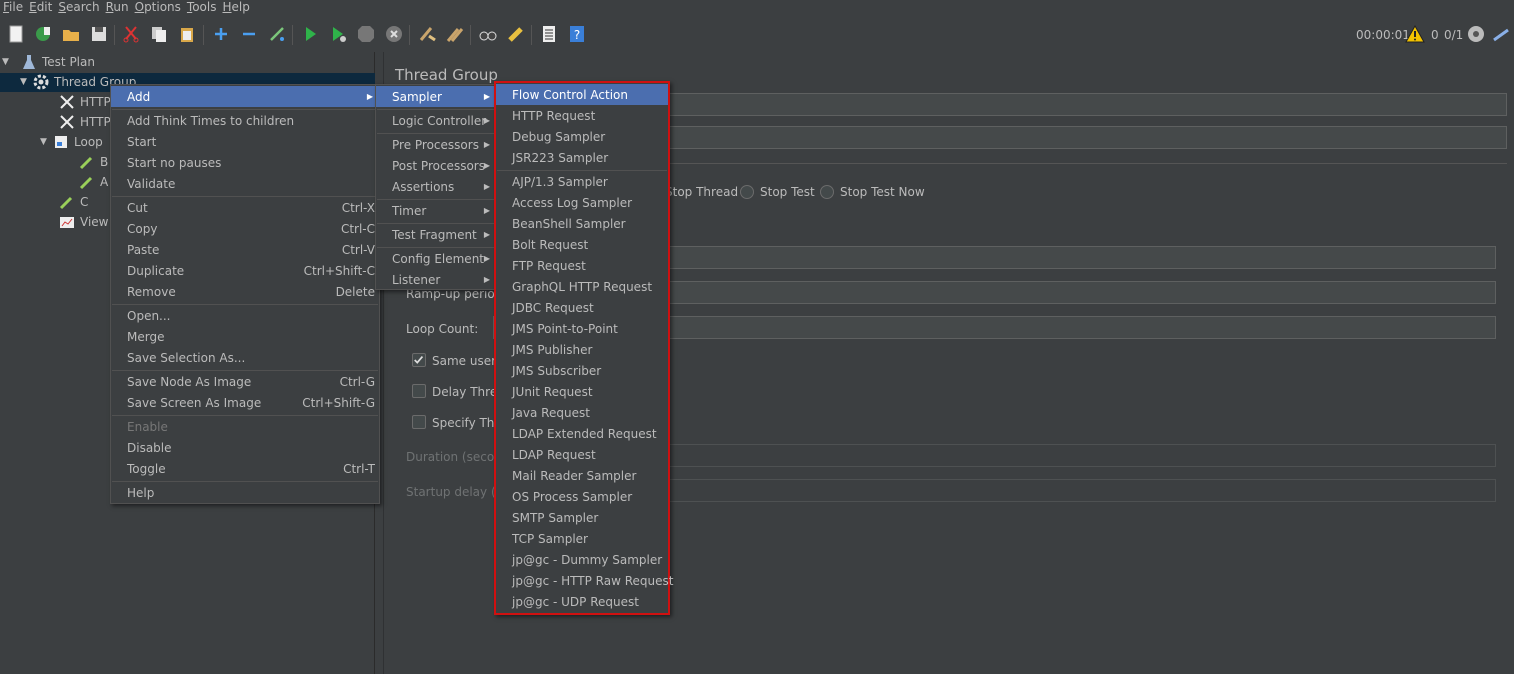 Image resolution: width=1514 pixels, height=674 pixels. I want to click on sampler-item-os-process-sampler: OS Process Sampler, so click(582, 496).